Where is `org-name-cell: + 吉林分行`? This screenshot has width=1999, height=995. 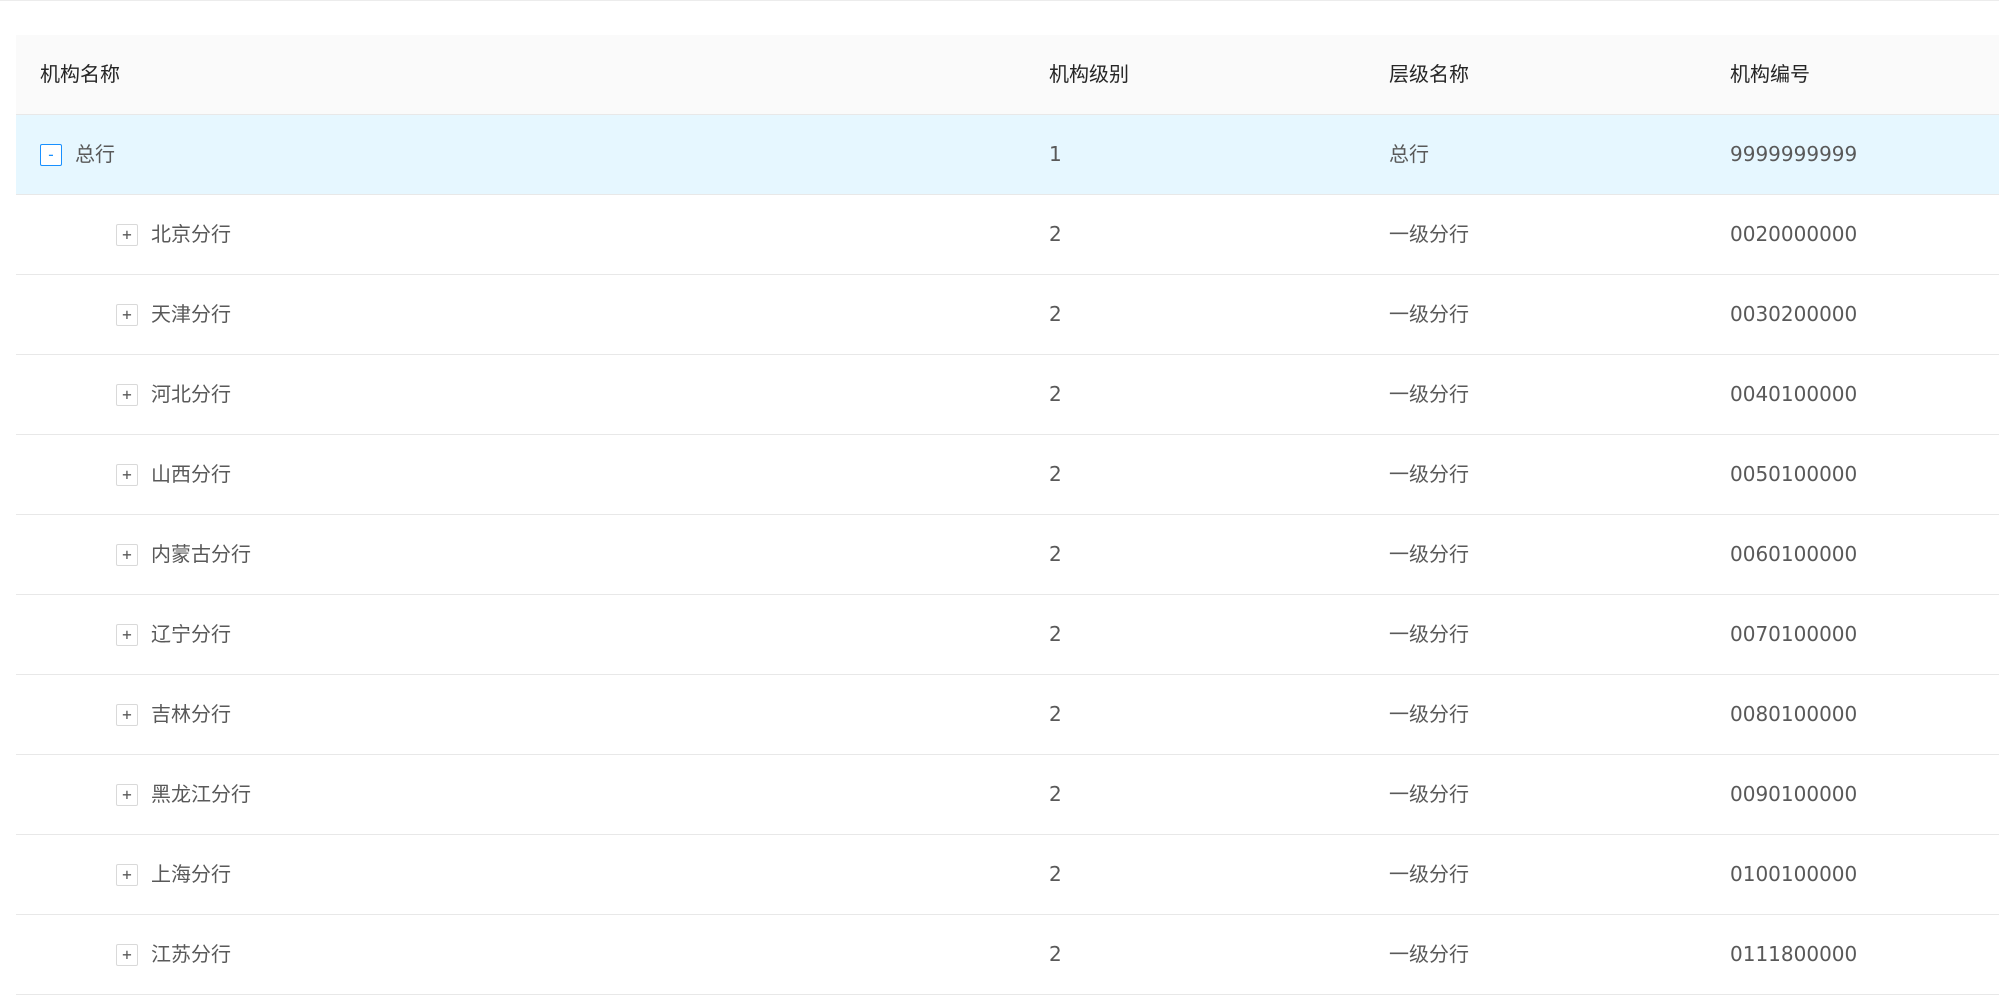
org-name-cell: + 吉林分行 is located at coordinates (135, 714).